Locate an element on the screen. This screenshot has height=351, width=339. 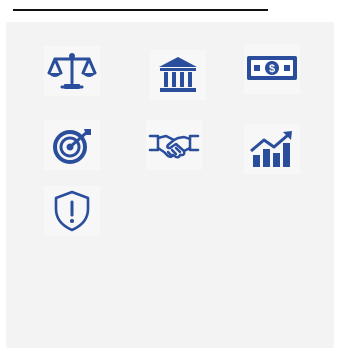
bank-icon is located at coordinates (178, 74).